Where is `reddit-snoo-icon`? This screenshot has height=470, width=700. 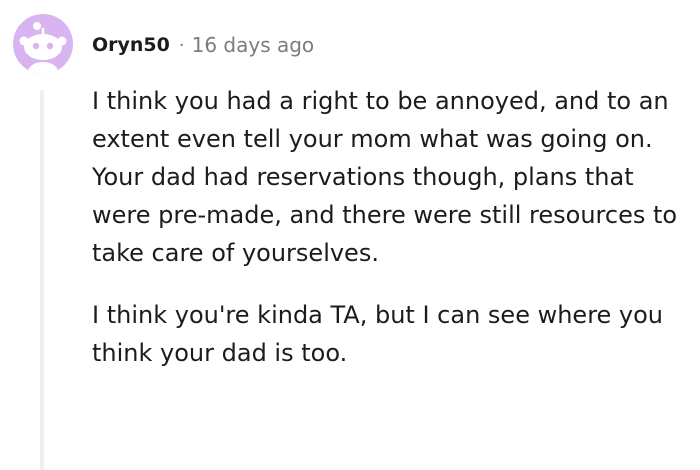 reddit-snoo-icon is located at coordinates (43, 48).